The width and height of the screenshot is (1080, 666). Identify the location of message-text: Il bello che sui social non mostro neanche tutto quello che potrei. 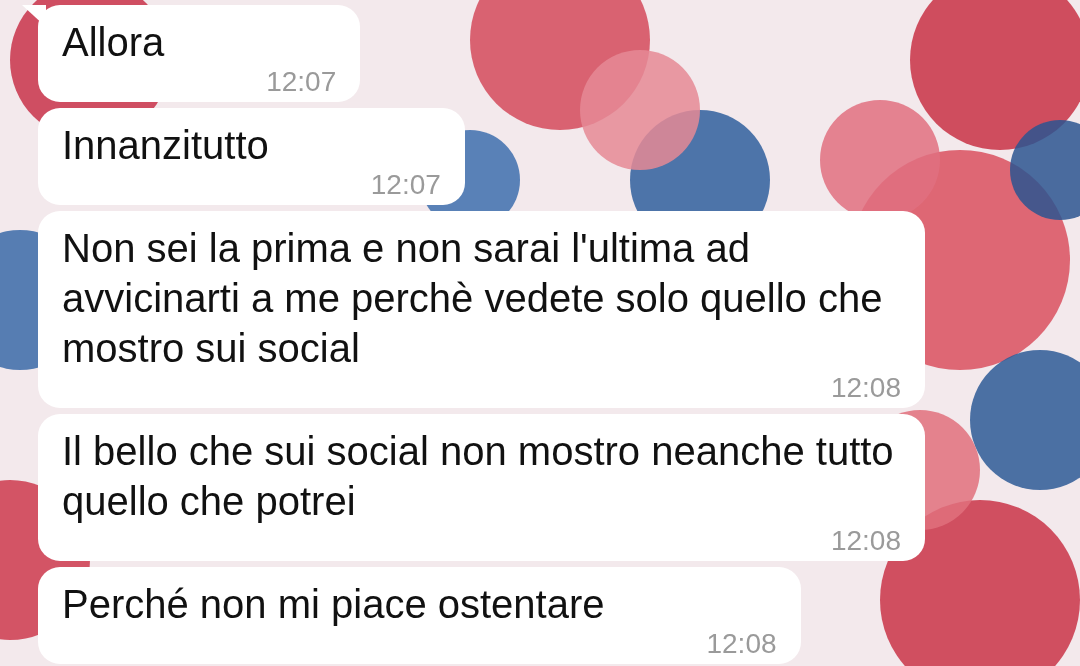
(478, 476).